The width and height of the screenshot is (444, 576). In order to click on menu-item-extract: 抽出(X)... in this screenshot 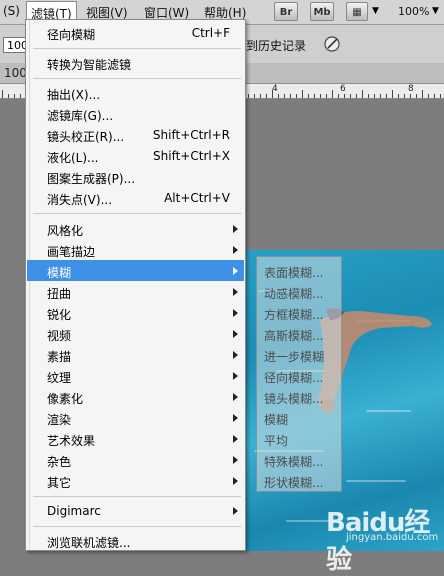, I will do `click(73, 94)`.